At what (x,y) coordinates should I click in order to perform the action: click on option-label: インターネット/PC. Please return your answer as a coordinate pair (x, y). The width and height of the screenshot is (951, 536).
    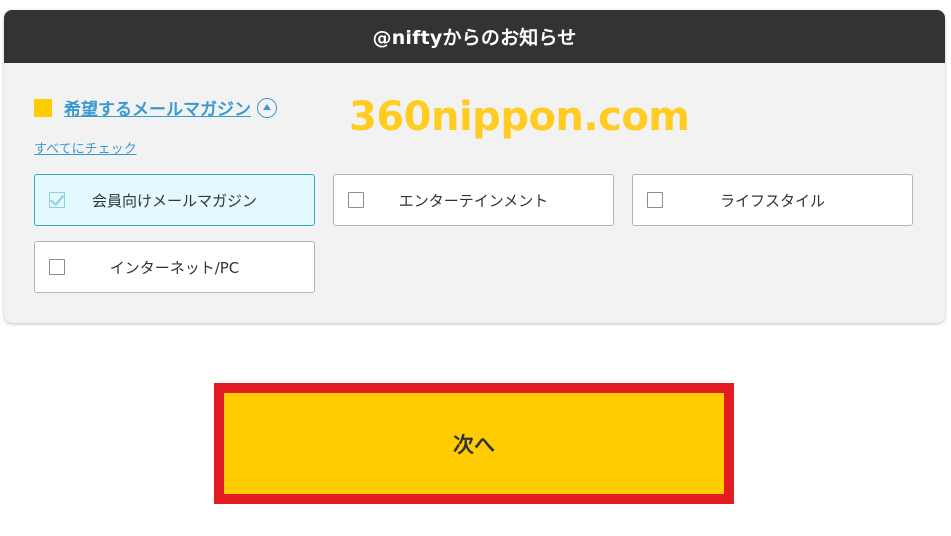
    Looking at the image, I should click on (174, 267).